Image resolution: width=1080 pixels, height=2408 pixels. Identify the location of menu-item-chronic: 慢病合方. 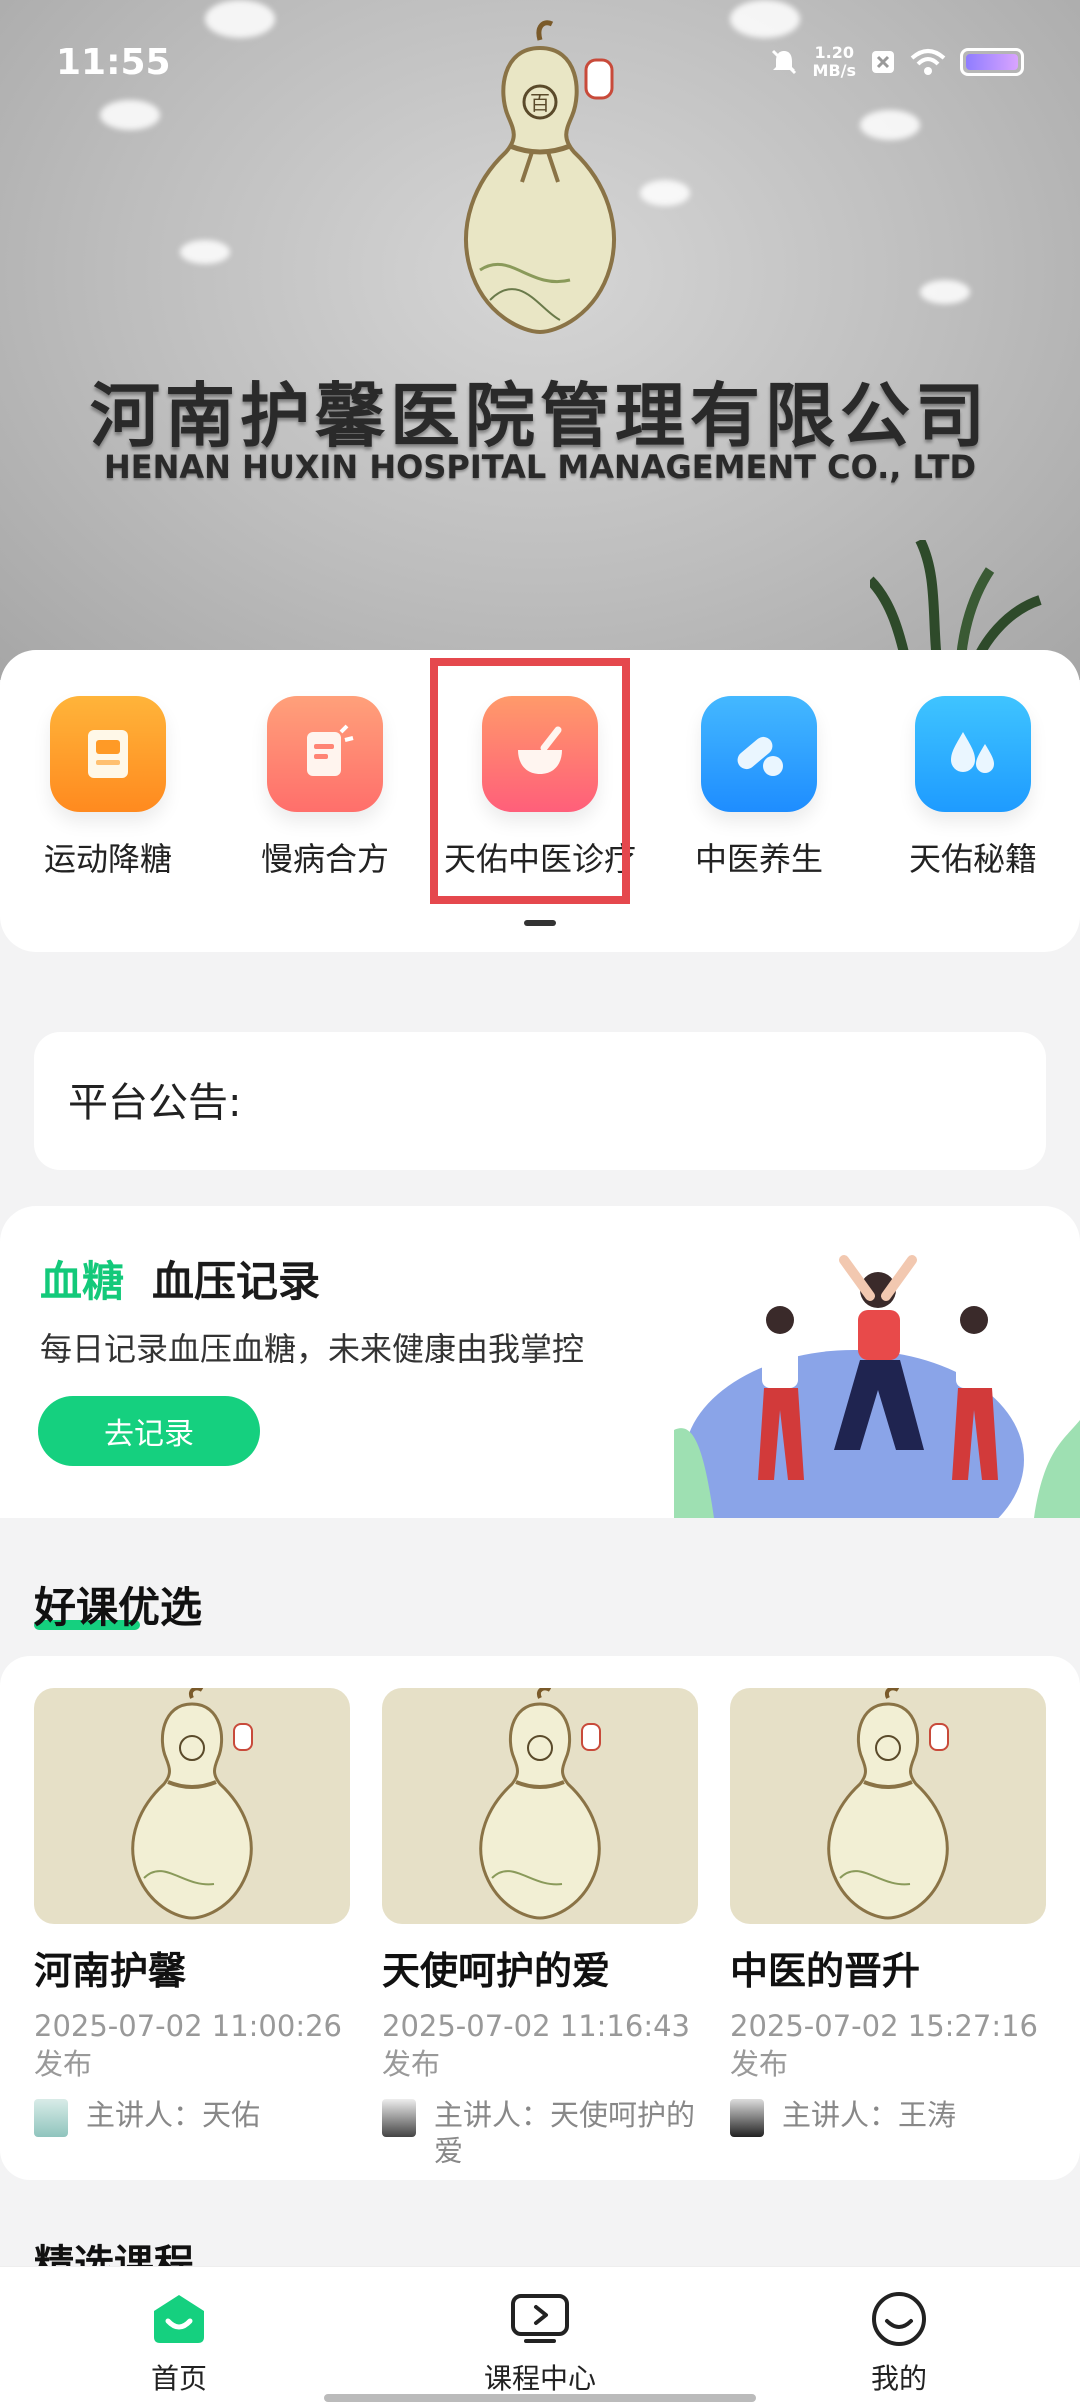
(325, 796).